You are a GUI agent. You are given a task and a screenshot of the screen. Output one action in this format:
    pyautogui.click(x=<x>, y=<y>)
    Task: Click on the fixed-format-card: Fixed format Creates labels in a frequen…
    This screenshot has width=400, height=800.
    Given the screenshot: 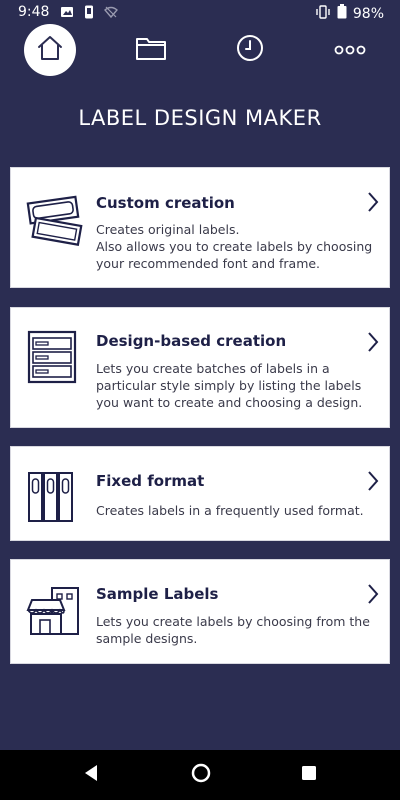 What is the action you would take?
    pyautogui.click(x=200, y=493)
    